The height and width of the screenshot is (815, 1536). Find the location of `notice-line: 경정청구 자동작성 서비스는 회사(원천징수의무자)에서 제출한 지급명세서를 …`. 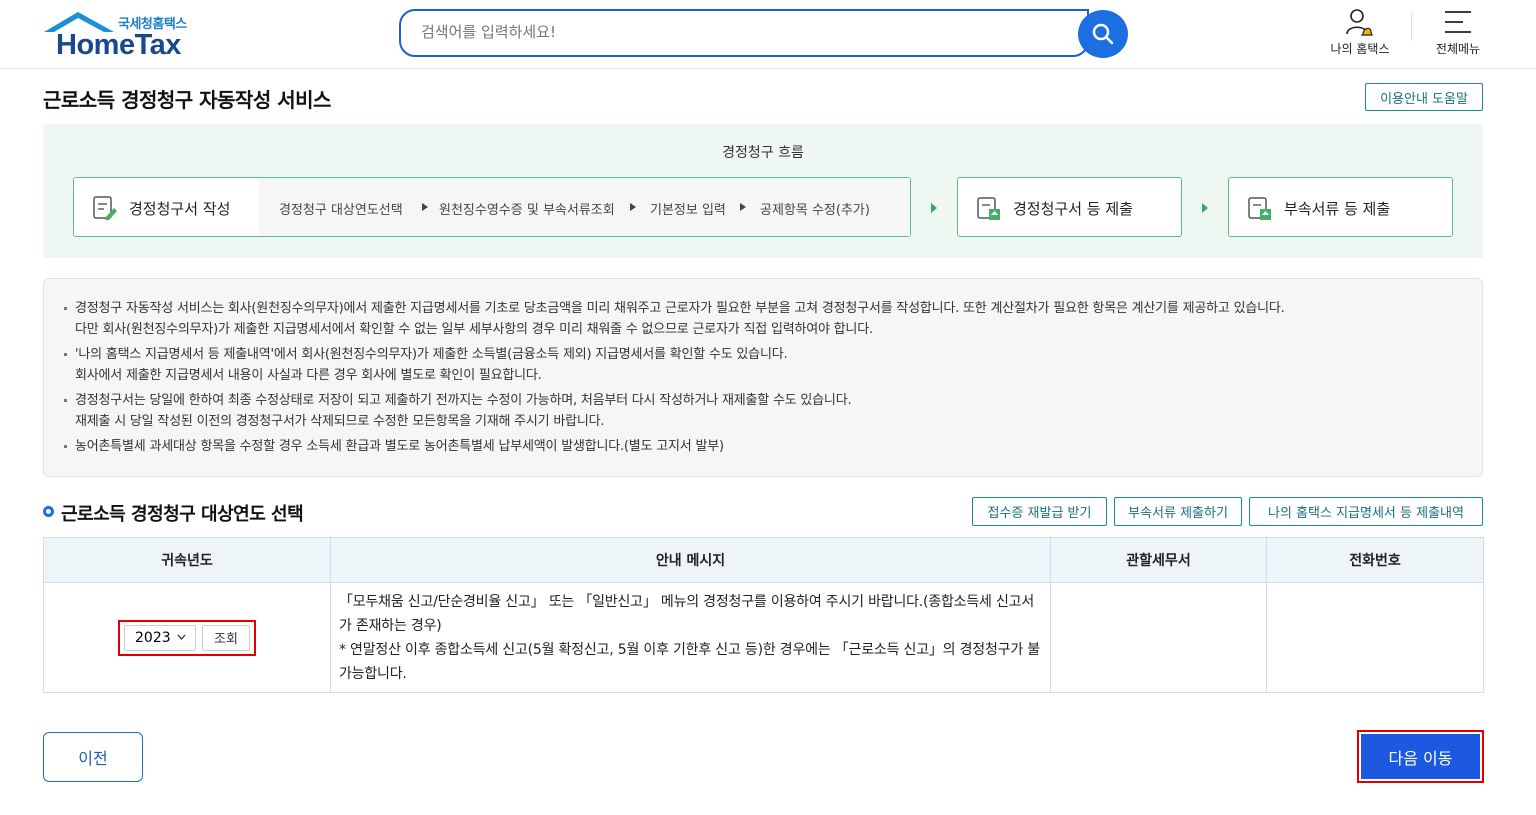

notice-line: 경정청구 자동작성 서비스는 회사(원천징수의무자)에서 제출한 지급명세서를 … is located at coordinates (680, 308).